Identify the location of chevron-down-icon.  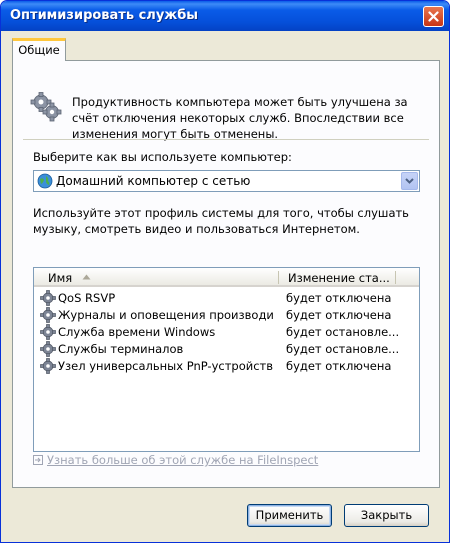
(409, 181).